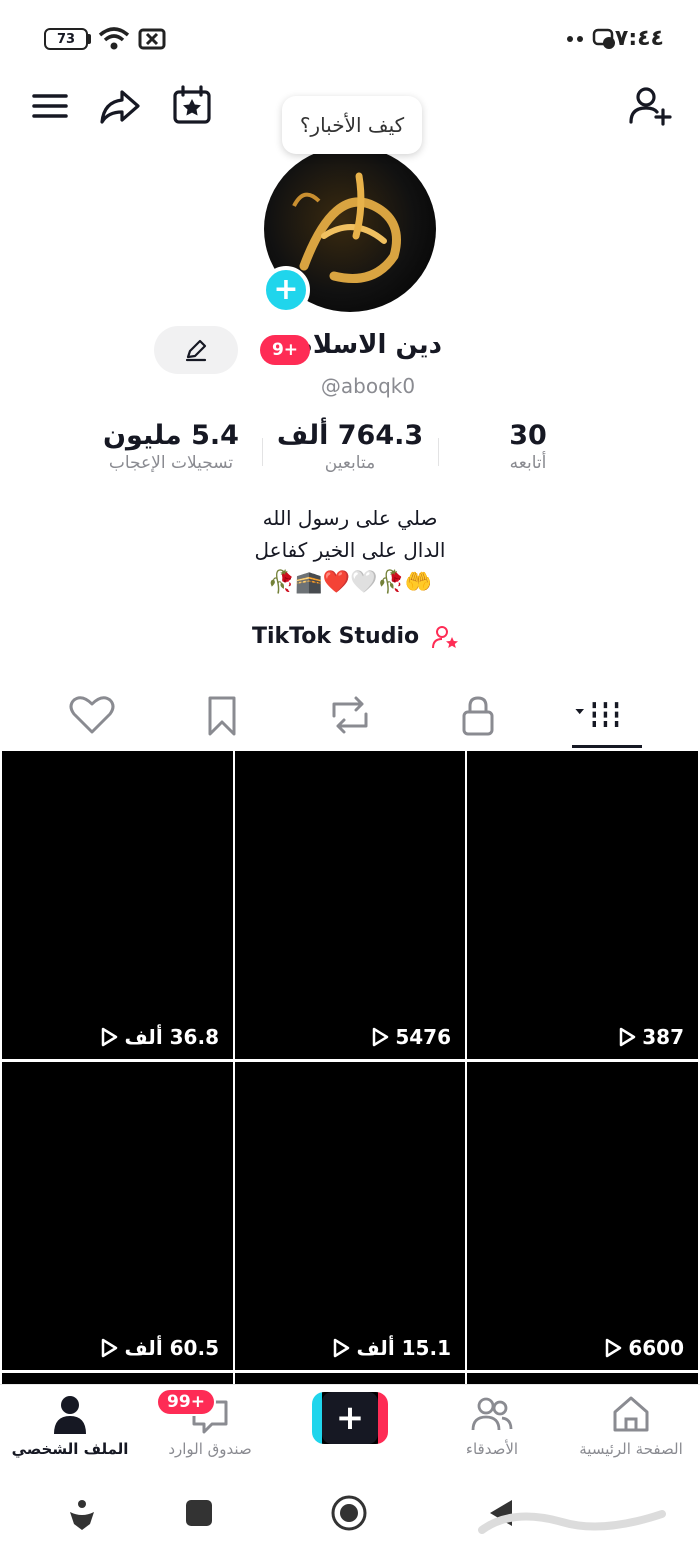 This screenshot has width=700, height=1556. Describe the element at coordinates (66, 39) in the screenshot. I see `battery-indicator: 73` at that location.